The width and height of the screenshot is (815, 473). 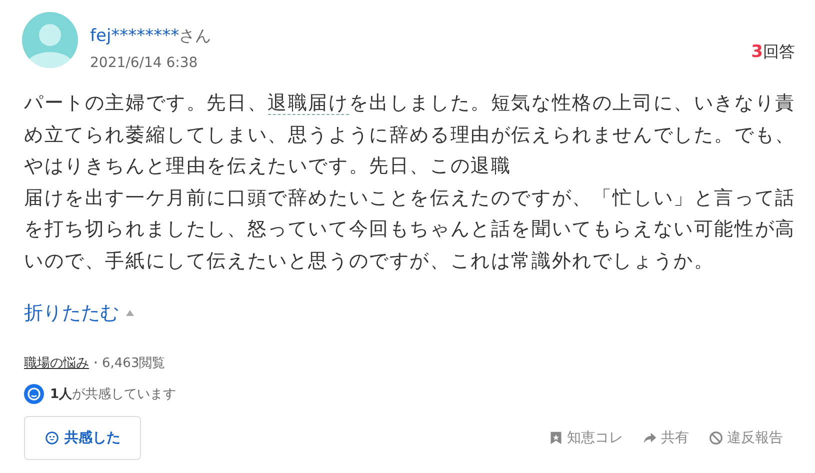 What do you see at coordinates (144, 63) in the screenshot?
I see `post-date: 2021/6/14 6:38` at bounding box center [144, 63].